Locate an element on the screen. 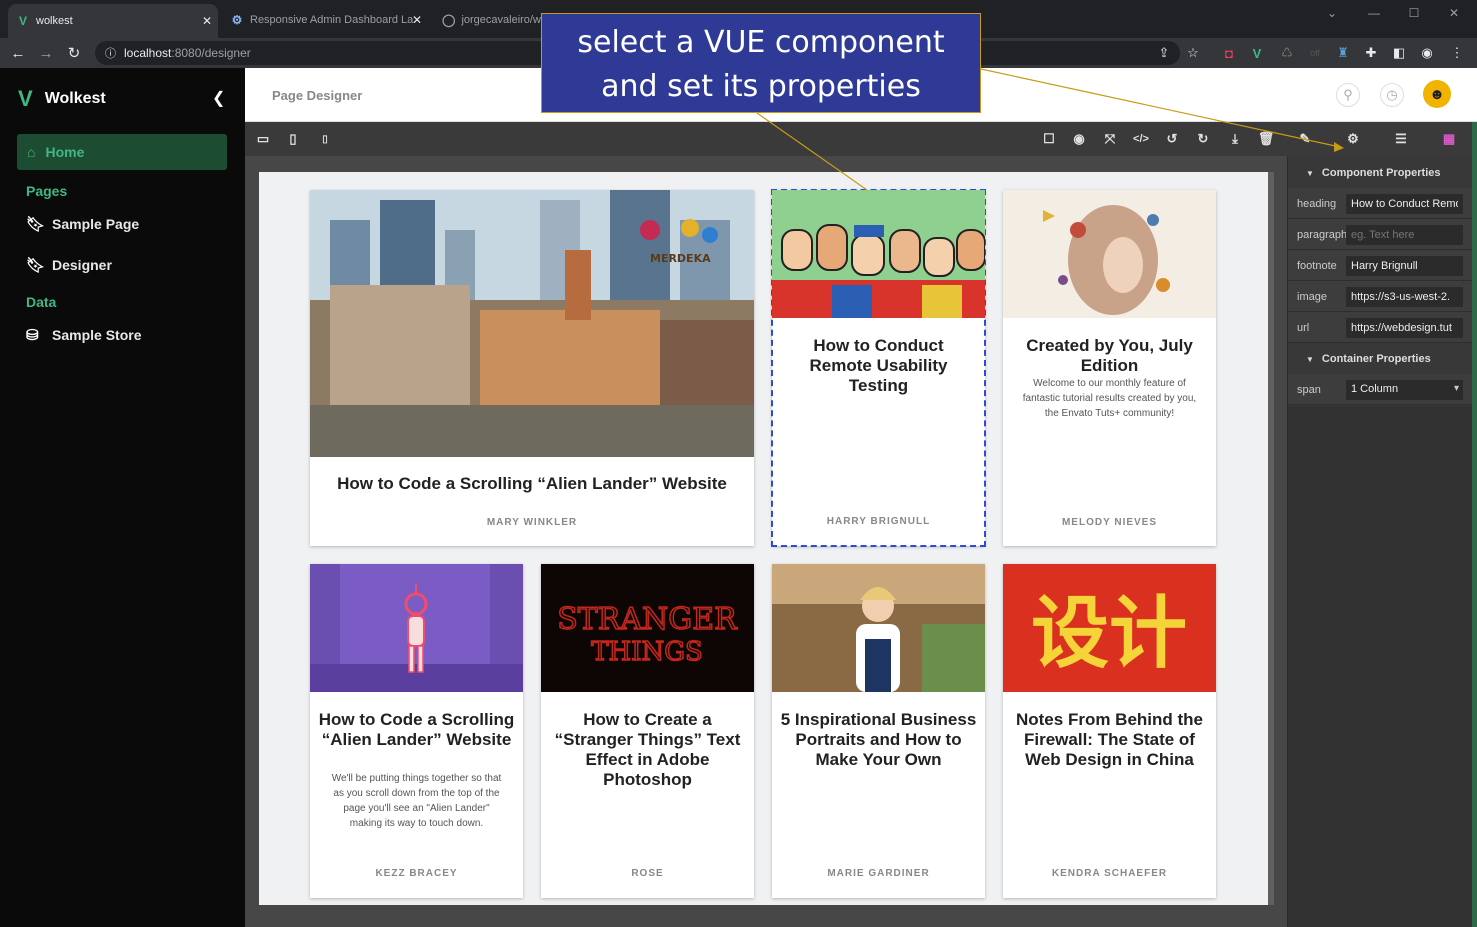 Image resolution: width=1477 pixels, height=927 pixels. avatar: ☻ is located at coordinates (1437, 94).